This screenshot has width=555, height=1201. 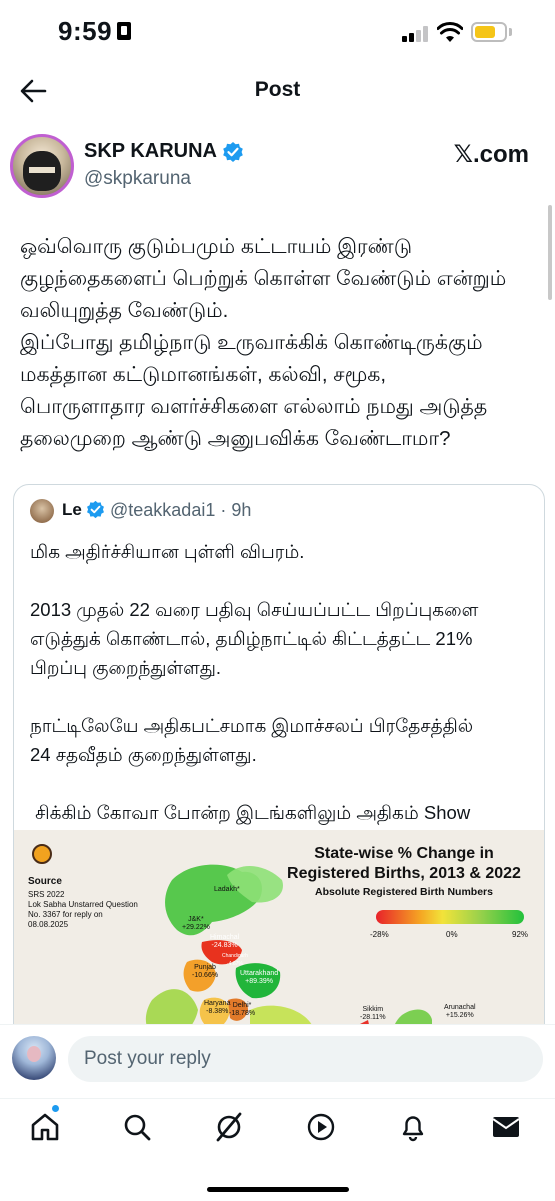 I want to click on region-label: Chandigarh -4.67%, so click(x=235, y=960).